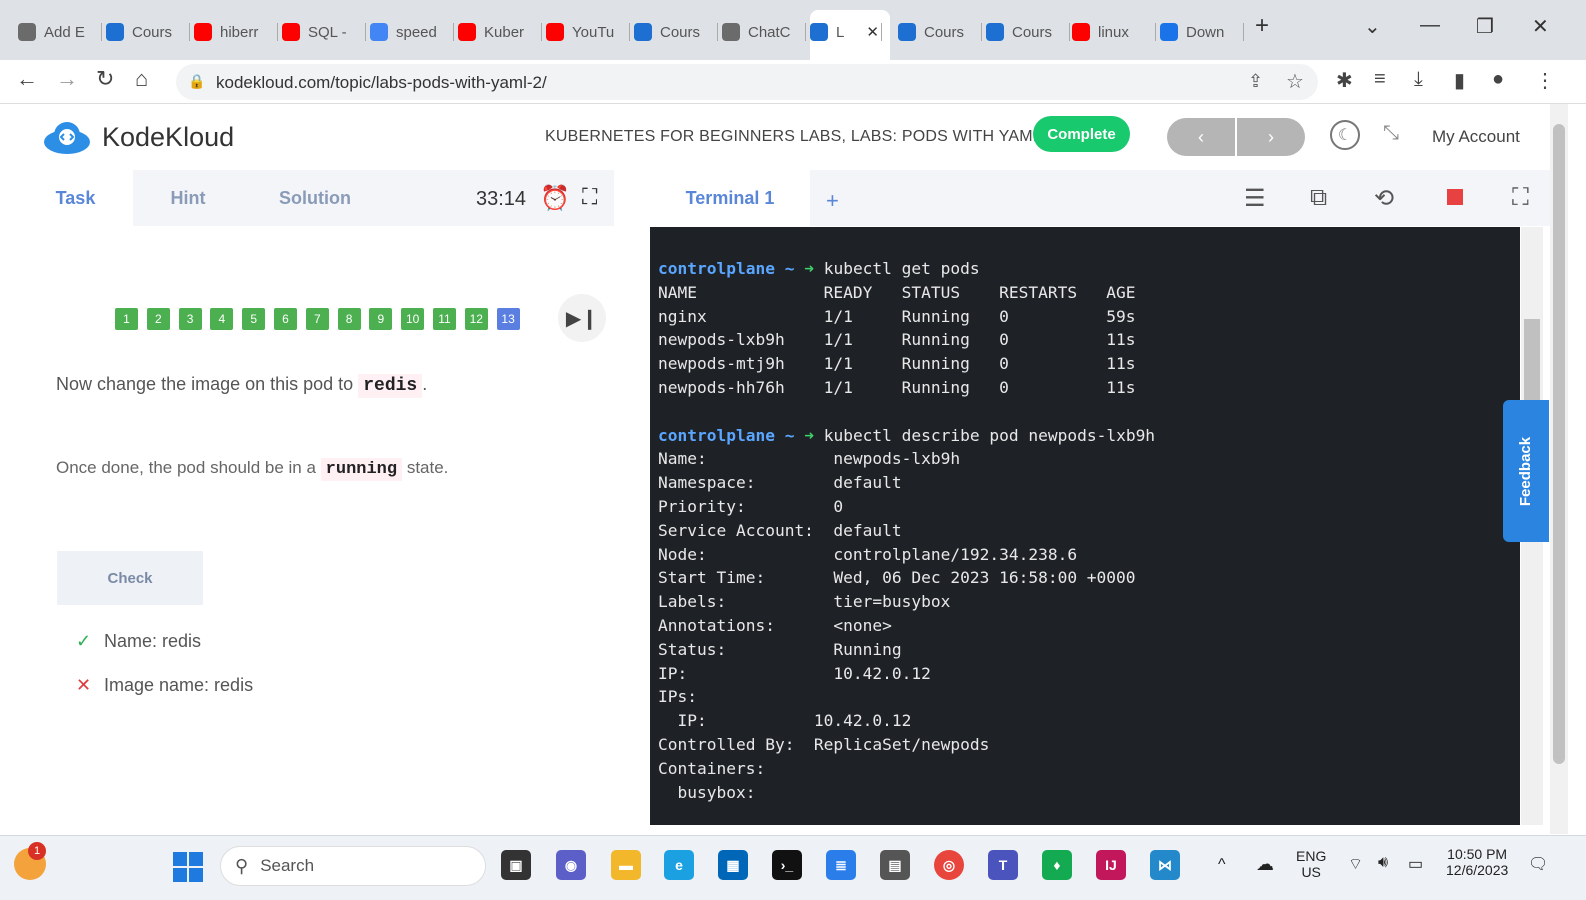 This screenshot has height=900, width=1586. What do you see at coordinates (500, 32) in the screenshot?
I see `browser-tab: Kuber` at bounding box center [500, 32].